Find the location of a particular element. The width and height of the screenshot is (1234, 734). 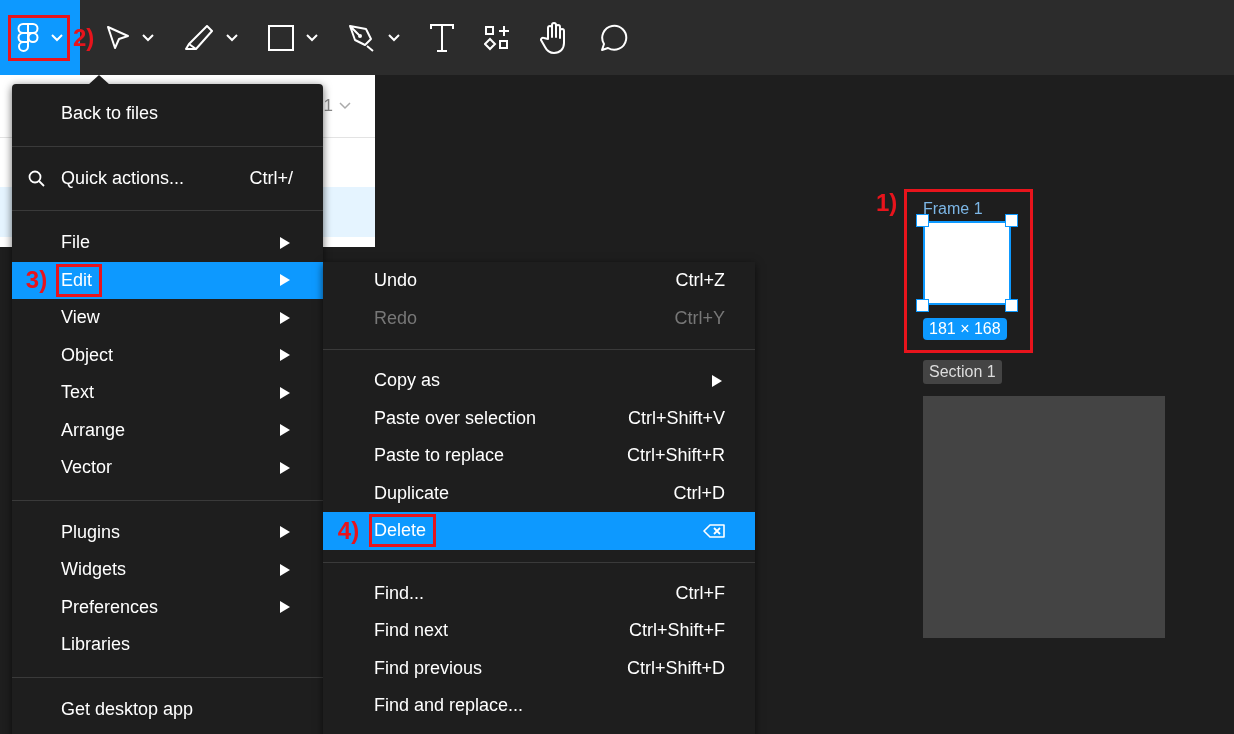

shapes-icon is located at coordinates (497, 37).